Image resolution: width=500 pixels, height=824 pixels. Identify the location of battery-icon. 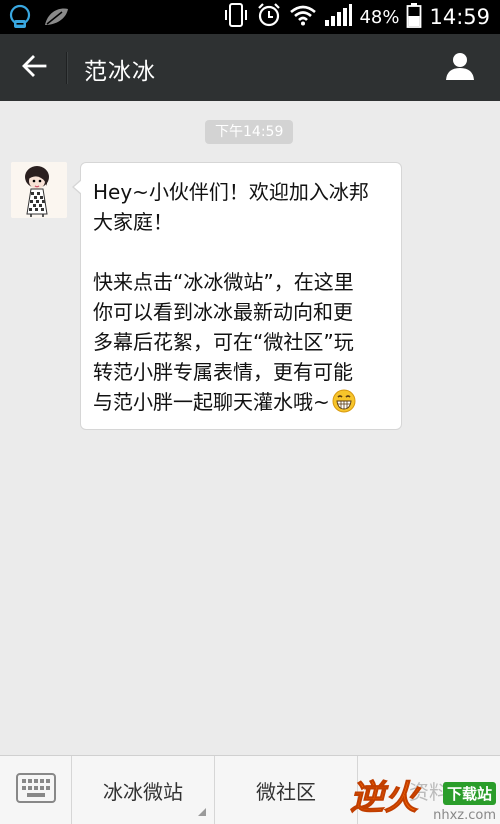
(414, 17).